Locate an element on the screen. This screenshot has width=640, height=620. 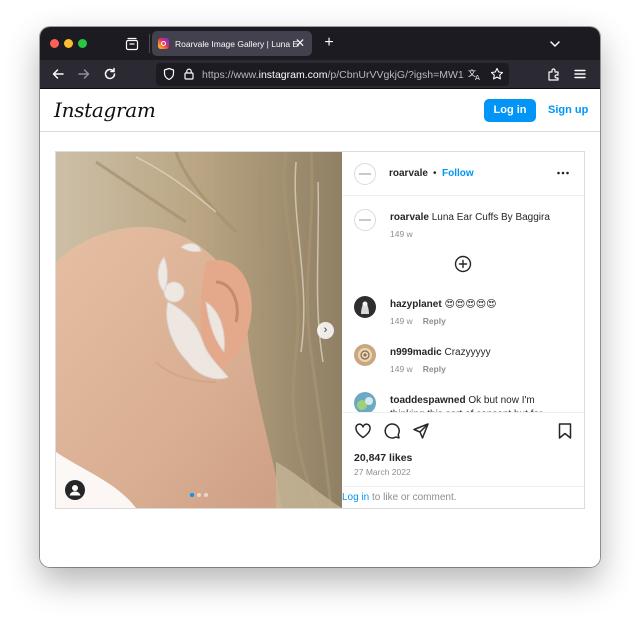
back-arrow-icon is located at coordinates (58, 74).